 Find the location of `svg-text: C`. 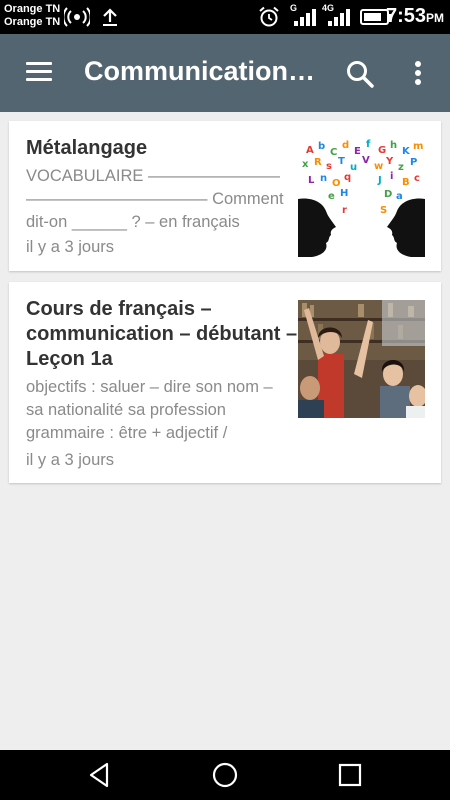

svg-text: C is located at coordinates (333, 152).